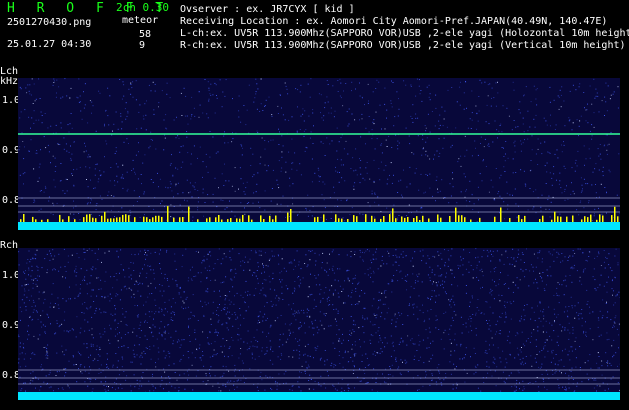  Describe the element at coordinates (140, 20) in the screenshot. I see `meteor-label: meteor` at that location.